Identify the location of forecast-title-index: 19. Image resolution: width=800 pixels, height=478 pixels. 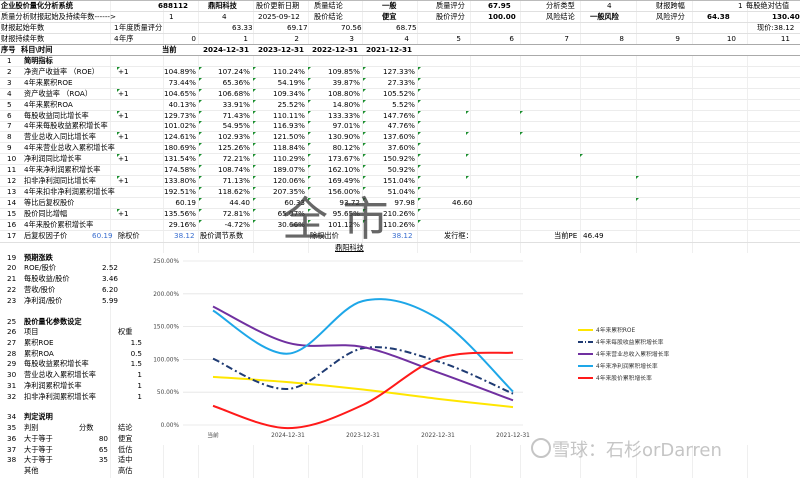
(12, 257).